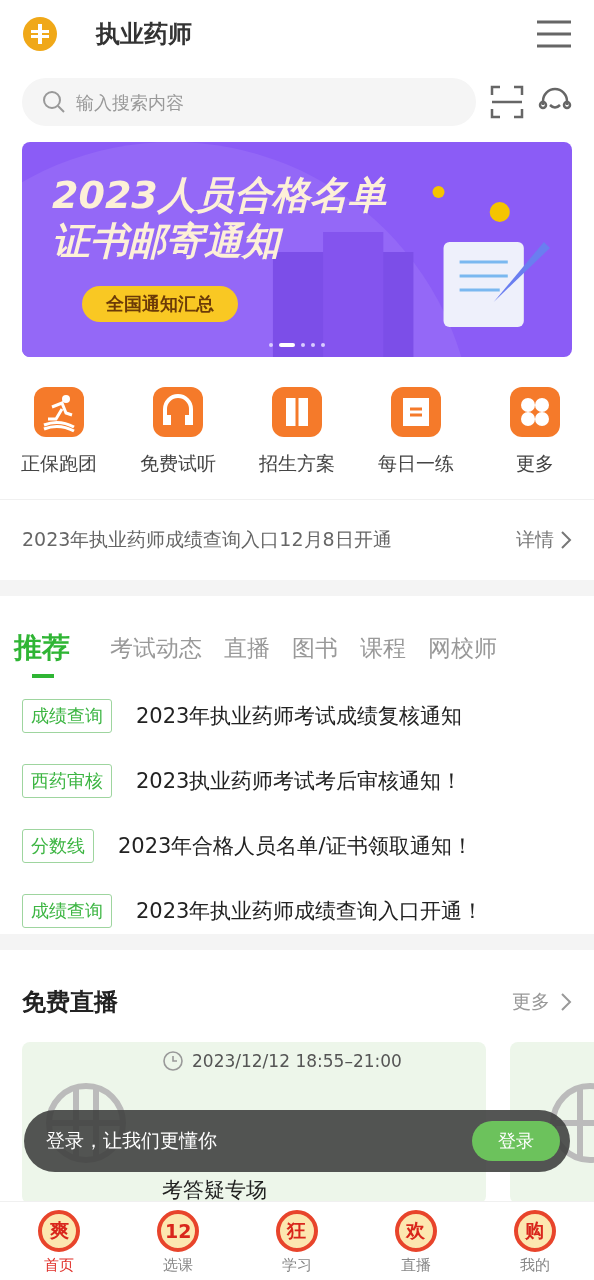 The width and height of the screenshot is (594, 1280). I want to click on app-title: 执业药师, so click(144, 34).